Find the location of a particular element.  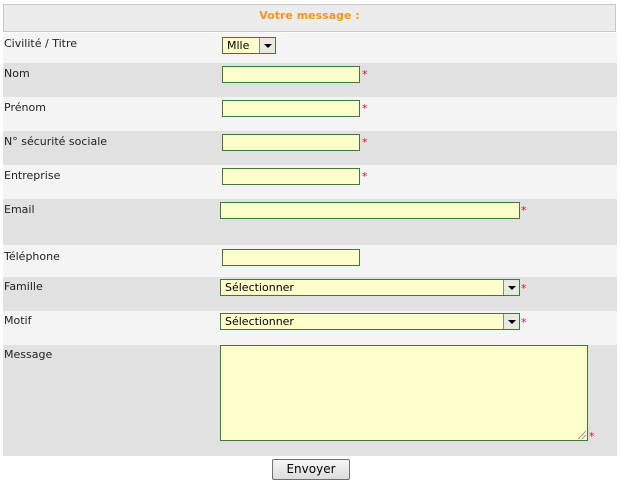

civilite-select: Mlle is located at coordinates (249, 45).